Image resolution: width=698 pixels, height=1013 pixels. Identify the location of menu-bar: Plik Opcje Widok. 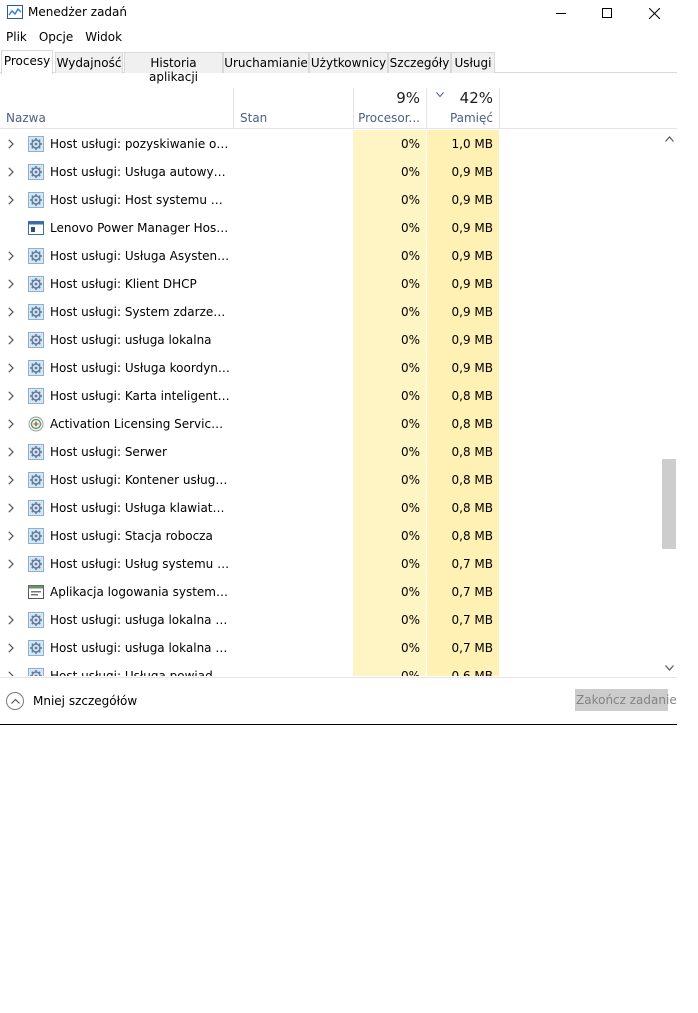
(64, 38).